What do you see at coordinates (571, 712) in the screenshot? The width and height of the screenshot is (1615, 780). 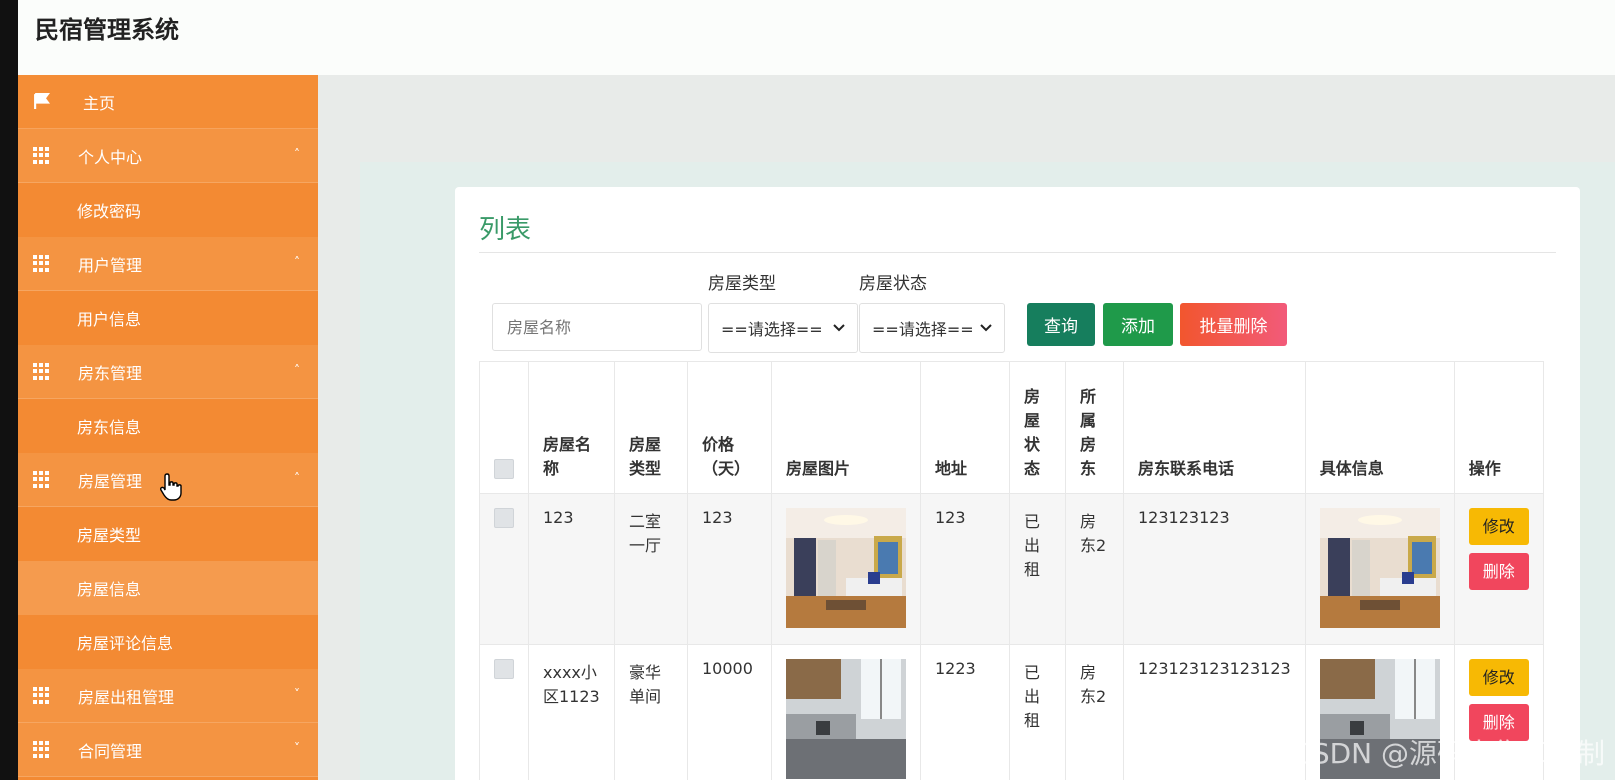 I see `house-name-cell: xxxx小区1123` at bounding box center [571, 712].